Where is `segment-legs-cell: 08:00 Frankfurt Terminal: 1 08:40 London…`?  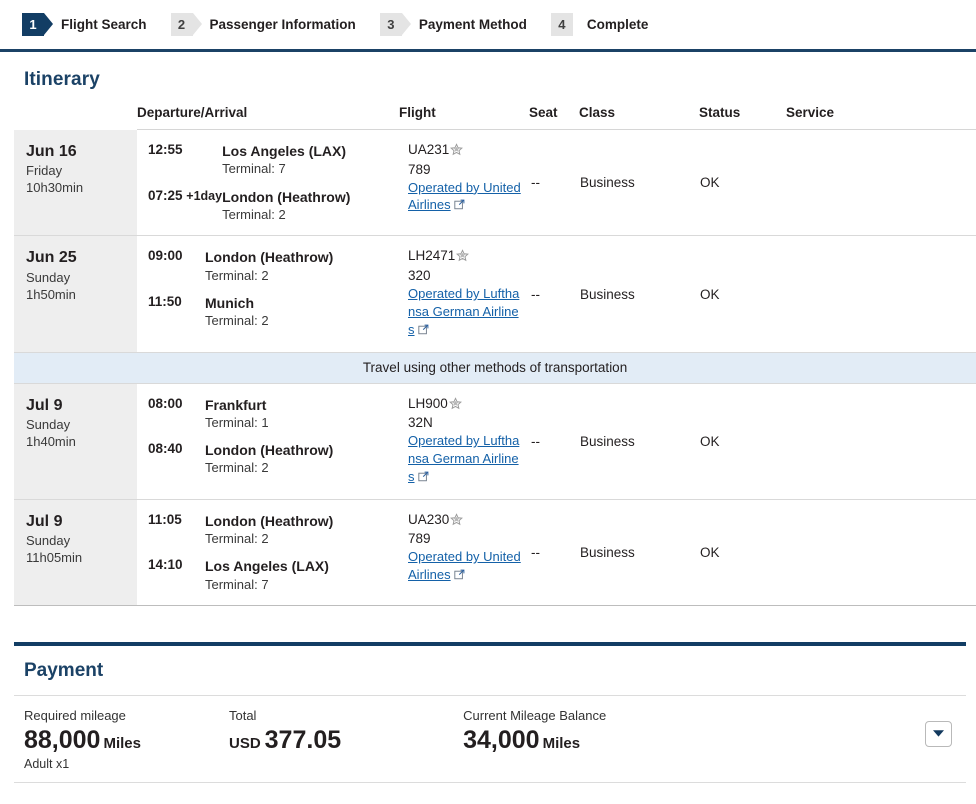
segment-legs-cell: 08:00 Frankfurt Terminal: 1 08:40 London… is located at coordinates (268, 441).